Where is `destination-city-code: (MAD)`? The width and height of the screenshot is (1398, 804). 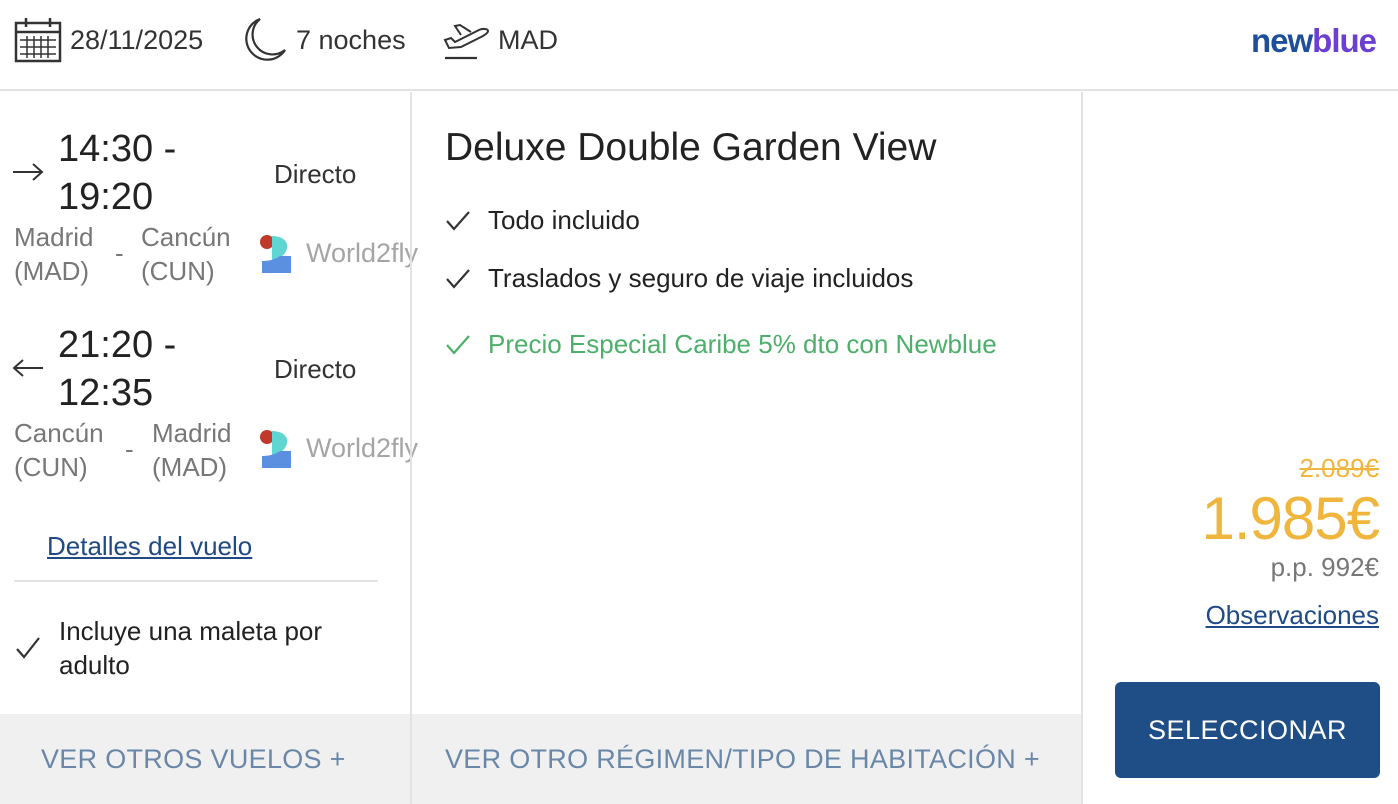 destination-city-code: (MAD) is located at coordinates (190, 467).